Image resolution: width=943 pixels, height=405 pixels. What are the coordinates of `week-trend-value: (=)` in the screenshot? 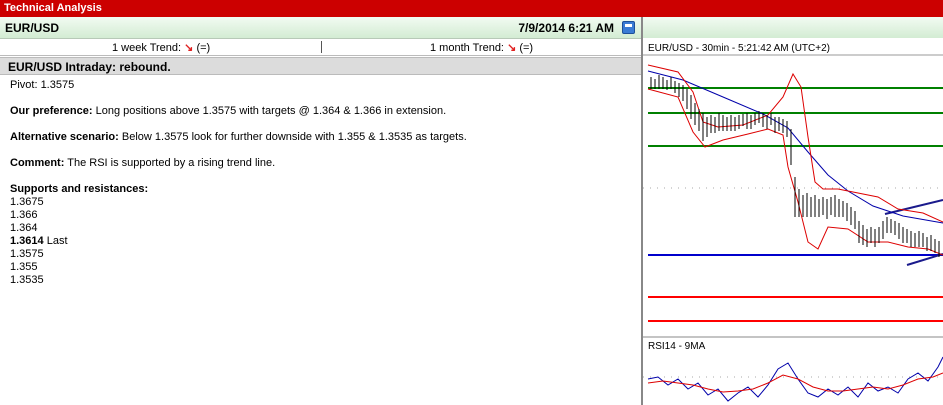 It's located at (203, 48).